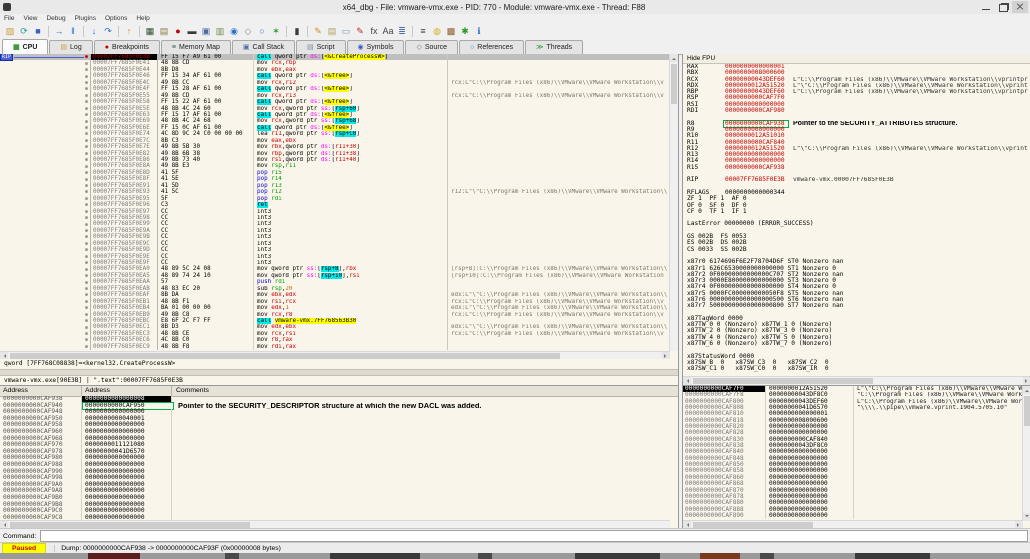  I want to click on register-value: 0000000000CAF980, so click(756, 110).